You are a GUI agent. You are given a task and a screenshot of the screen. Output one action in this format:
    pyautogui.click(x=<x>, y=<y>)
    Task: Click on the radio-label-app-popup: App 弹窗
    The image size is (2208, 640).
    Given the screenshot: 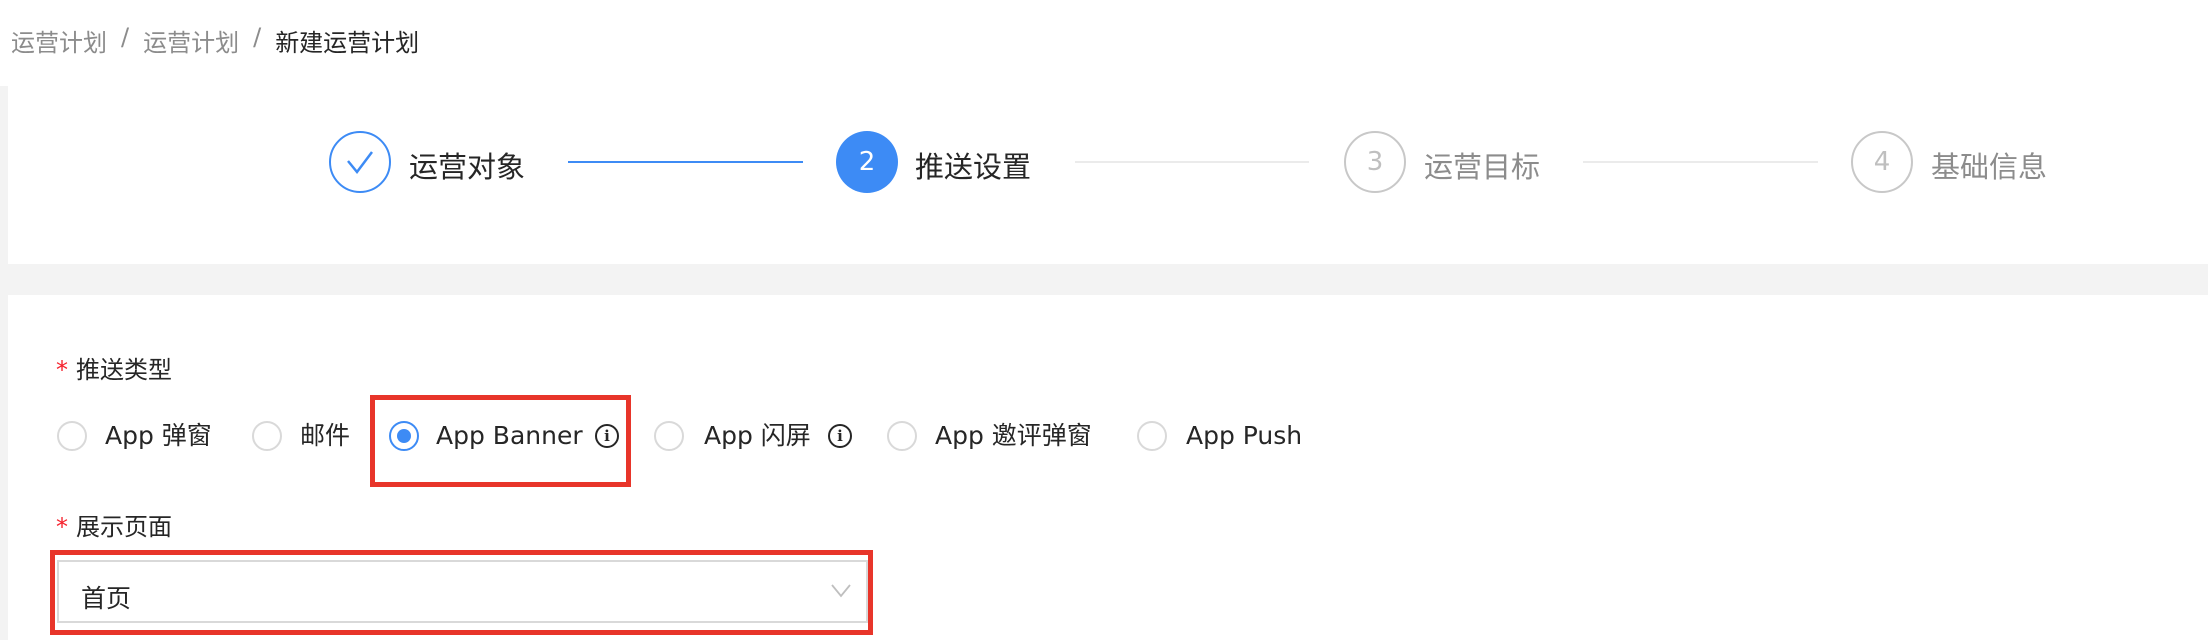 What is the action you would take?
    pyautogui.click(x=158, y=436)
    